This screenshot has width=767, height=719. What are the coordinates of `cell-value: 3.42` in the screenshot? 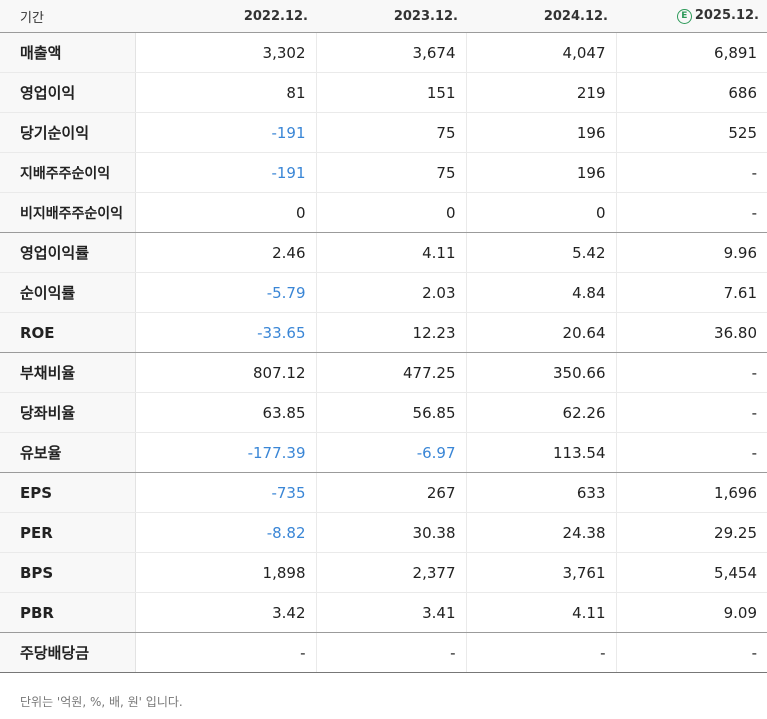 It's located at (226, 612).